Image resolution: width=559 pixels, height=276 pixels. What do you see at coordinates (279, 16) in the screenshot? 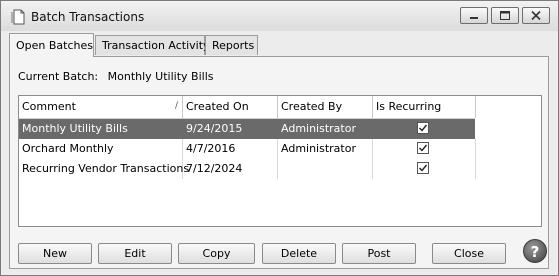
I see `title-bar: Batch Transactions` at bounding box center [279, 16].